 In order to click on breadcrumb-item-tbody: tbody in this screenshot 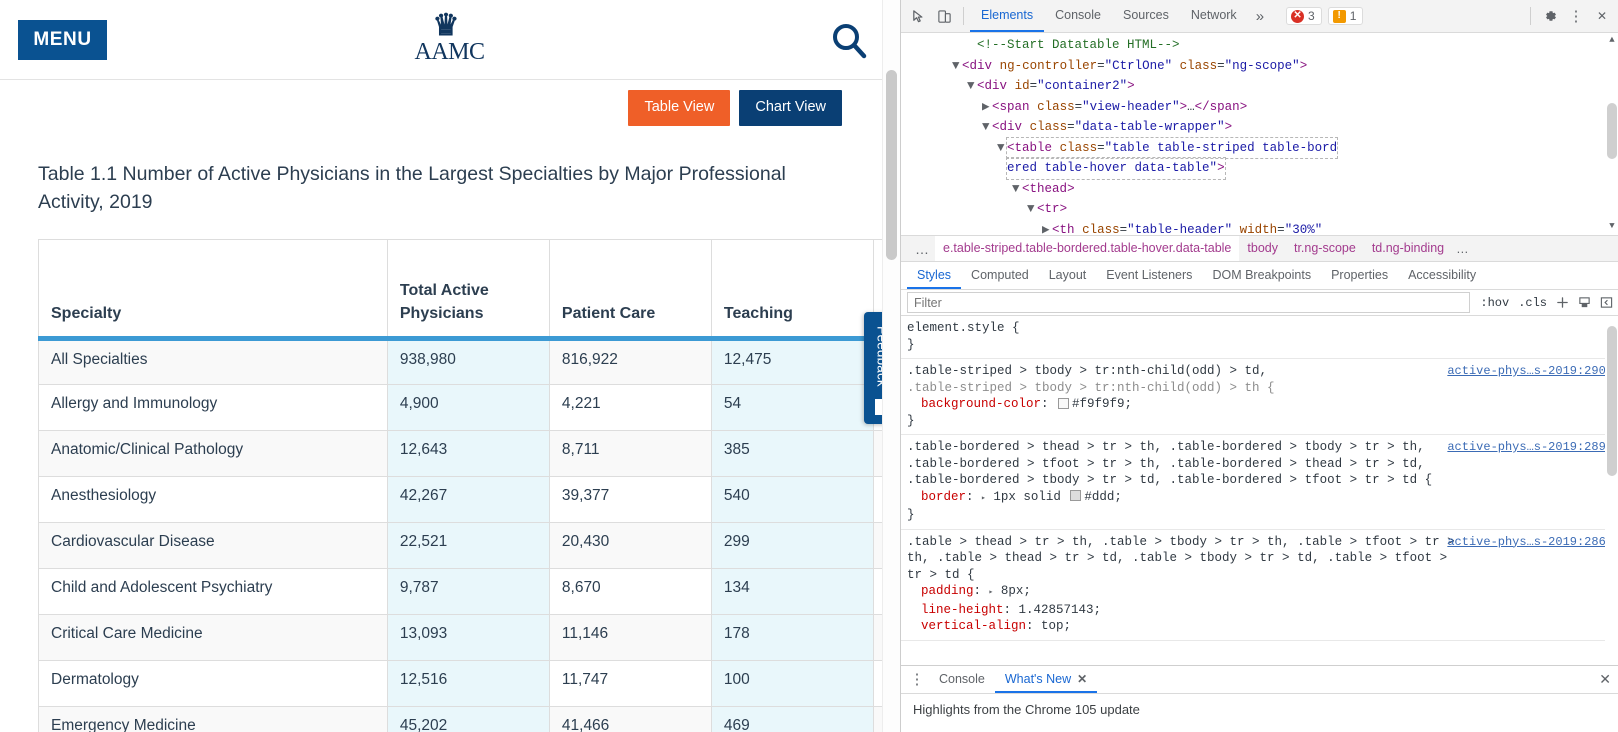, I will do `click(1262, 248)`.